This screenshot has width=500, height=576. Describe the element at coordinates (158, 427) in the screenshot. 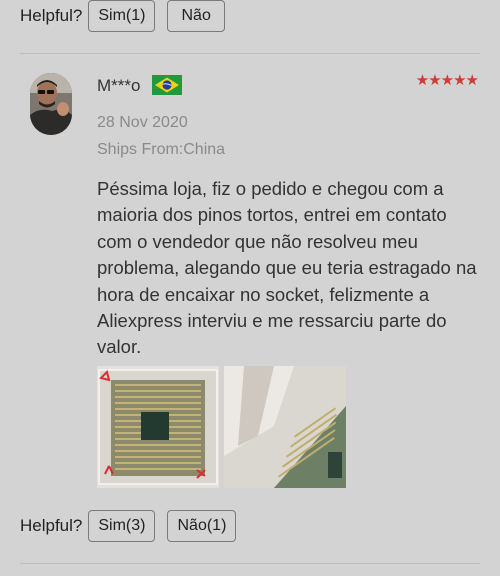

I see `cpu-back-photo` at that location.